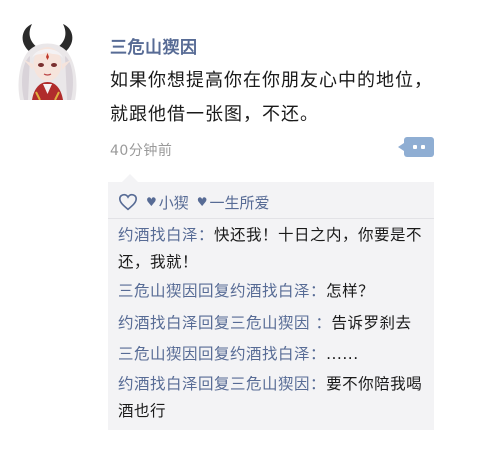 The width and height of the screenshot is (483, 456). What do you see at coordinates (154, 45) in the screenshot?
I see `post-author-name: 三危山猰因` at bounding box center [154, 45].